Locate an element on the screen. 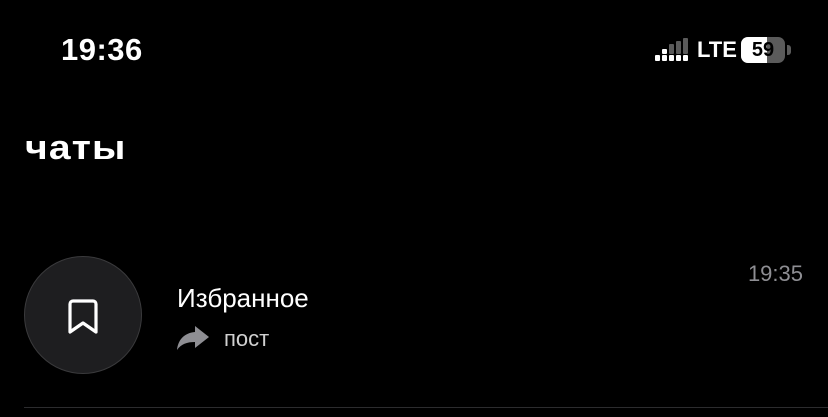 The width and height of the screenshot is (828, 417). page-title: чаты is located at coordinates (76, 148).